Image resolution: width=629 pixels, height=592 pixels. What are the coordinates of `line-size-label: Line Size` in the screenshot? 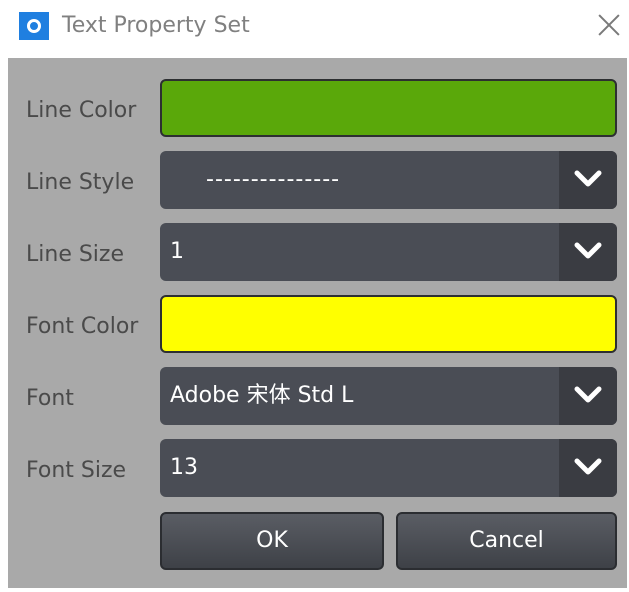 It's located at (75, 254).